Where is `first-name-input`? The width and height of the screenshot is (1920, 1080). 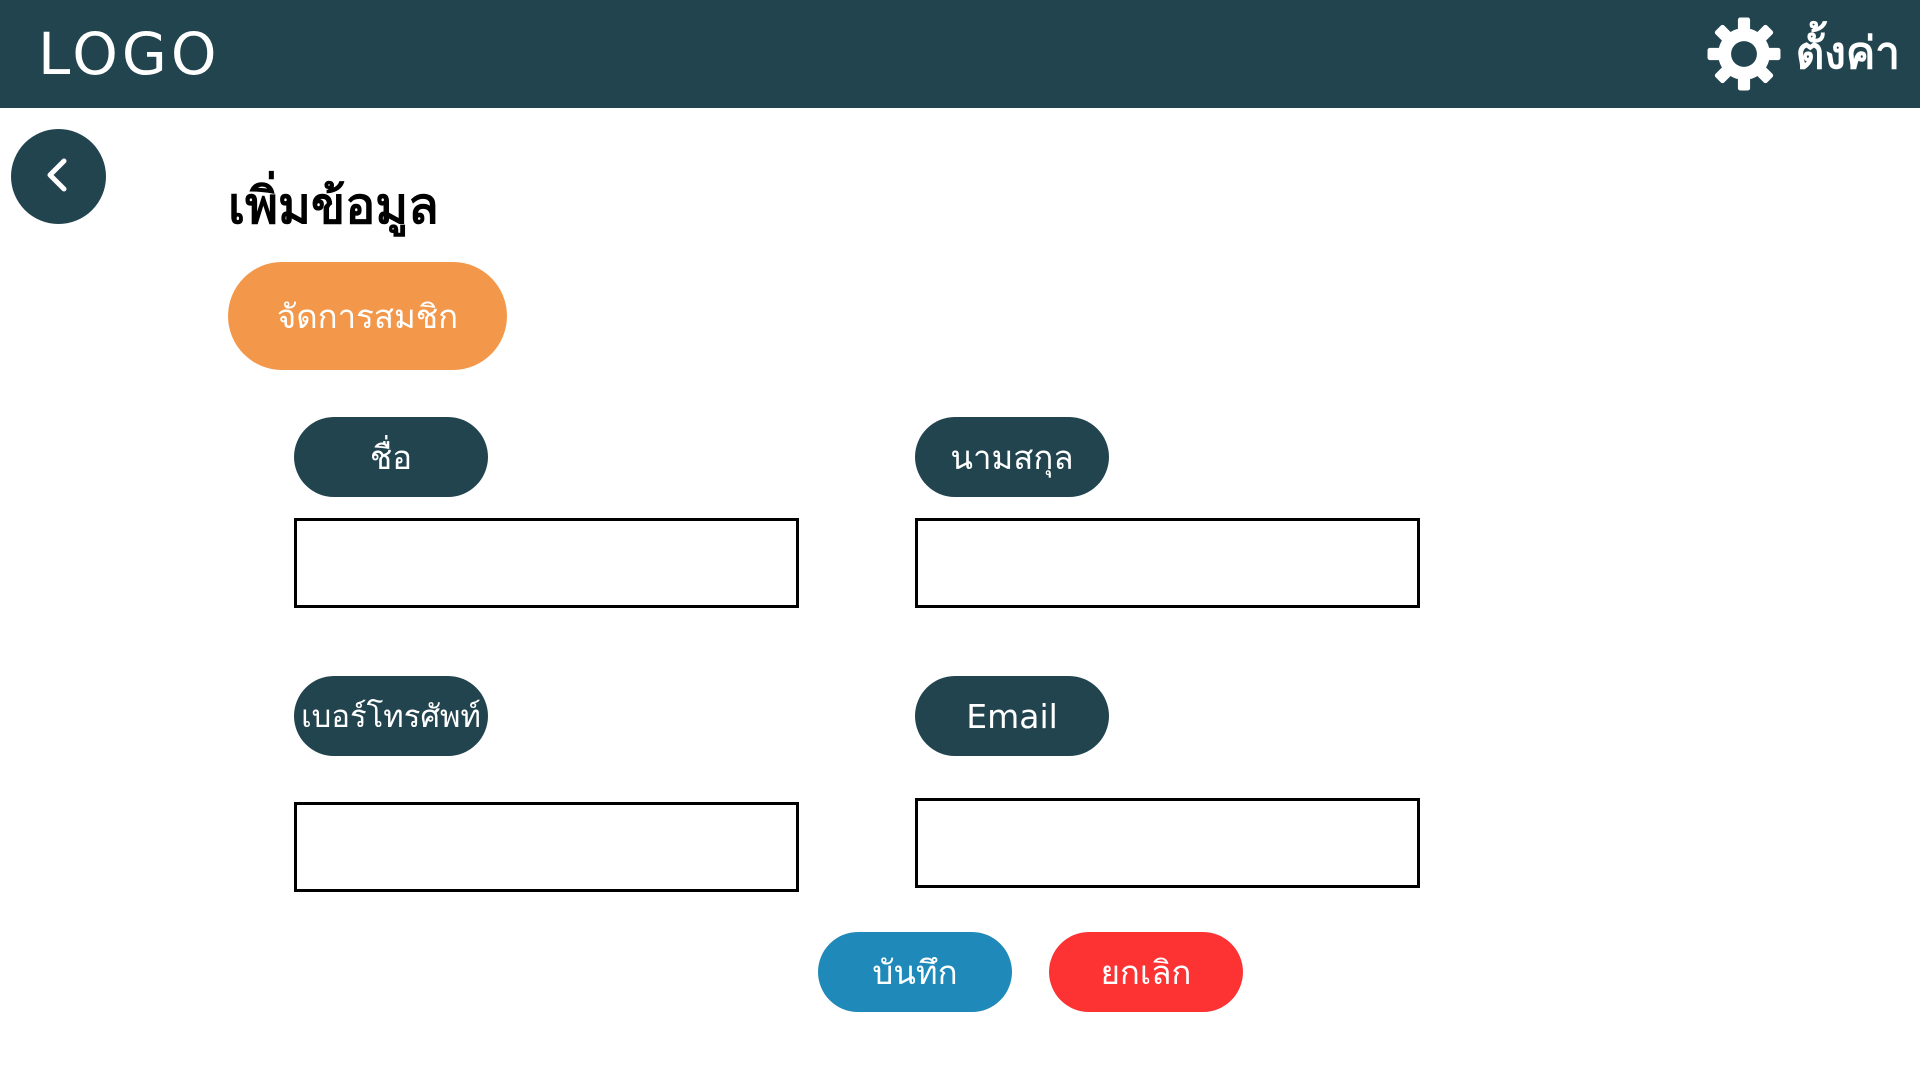 first-name-input is located at coordinates (546, 563).